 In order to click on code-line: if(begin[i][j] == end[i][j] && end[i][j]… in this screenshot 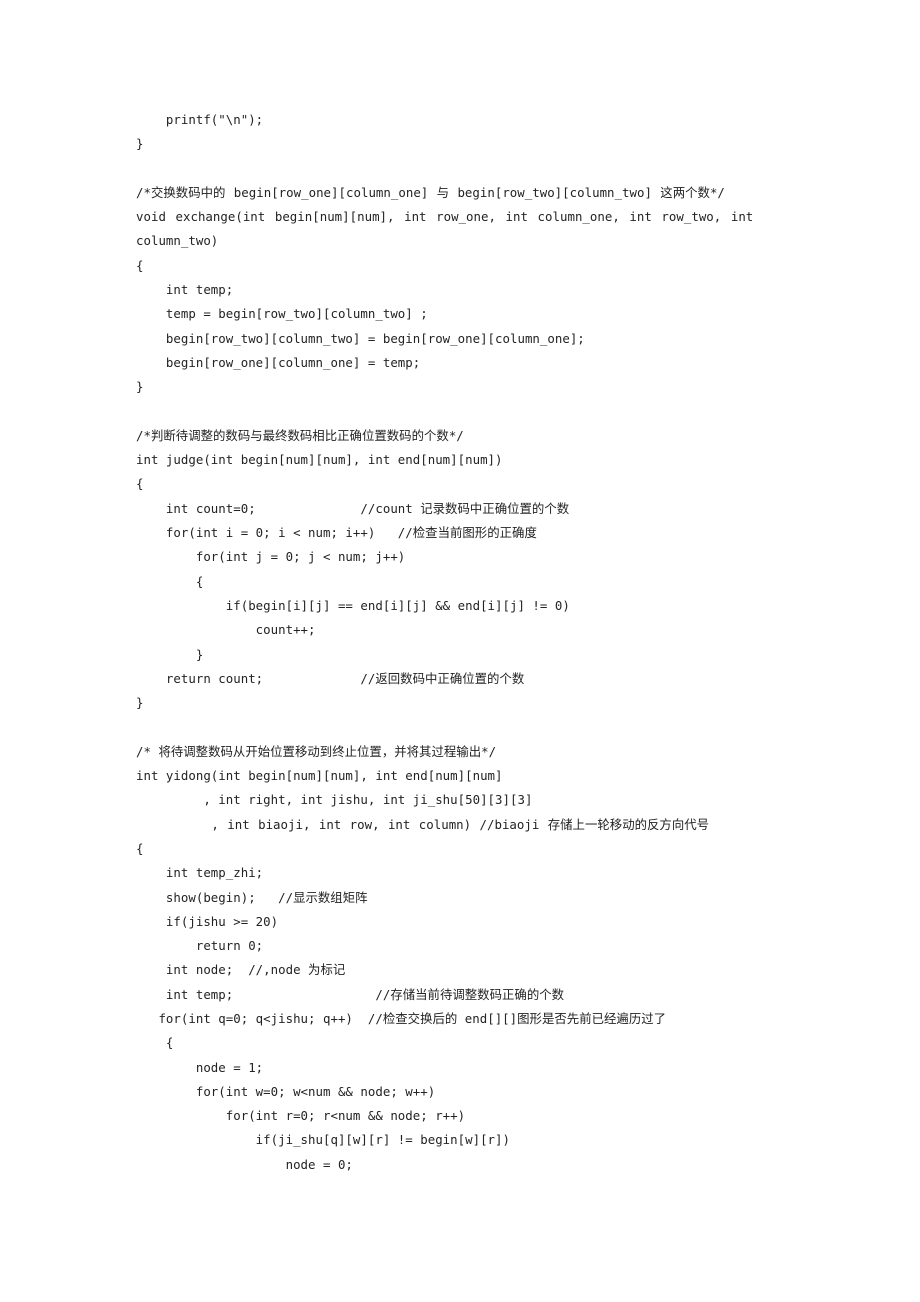, I will do `click(353, 605)`.